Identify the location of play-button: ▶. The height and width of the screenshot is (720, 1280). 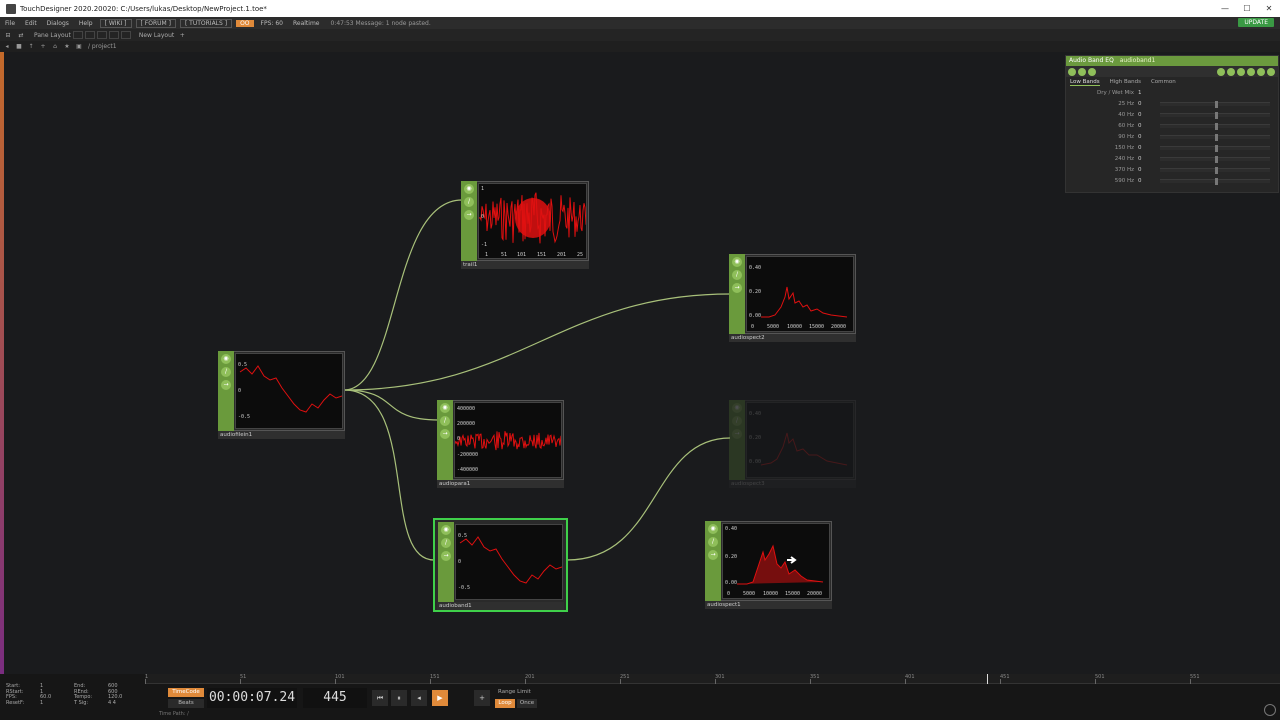
(440, 698).